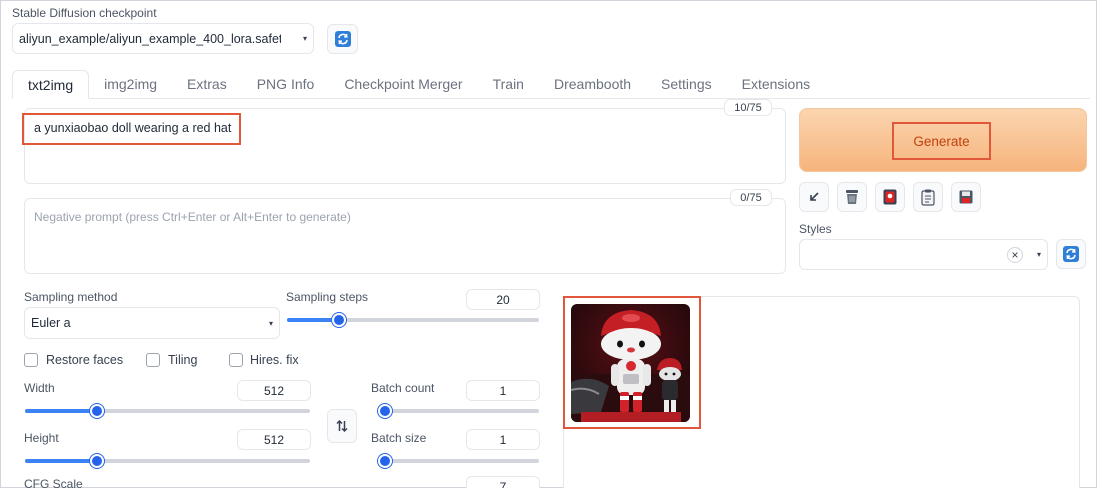 The image size is (1097, 488). I want to click on doll-image, so click(630, 363).